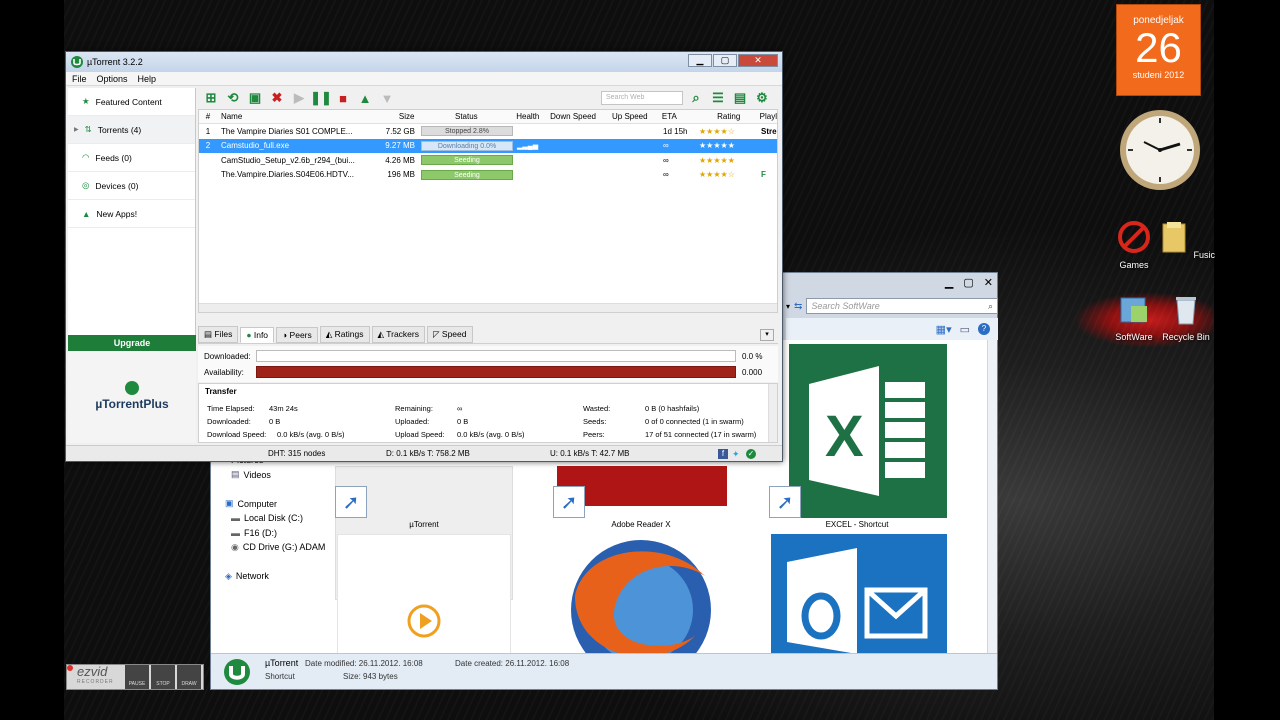 The width and height of the screenshot is (1280, 720). What do you see at coordinates (772, 413) in the screenshot?
I see `transfer-scrollbar` at bounding box center [772, 413].